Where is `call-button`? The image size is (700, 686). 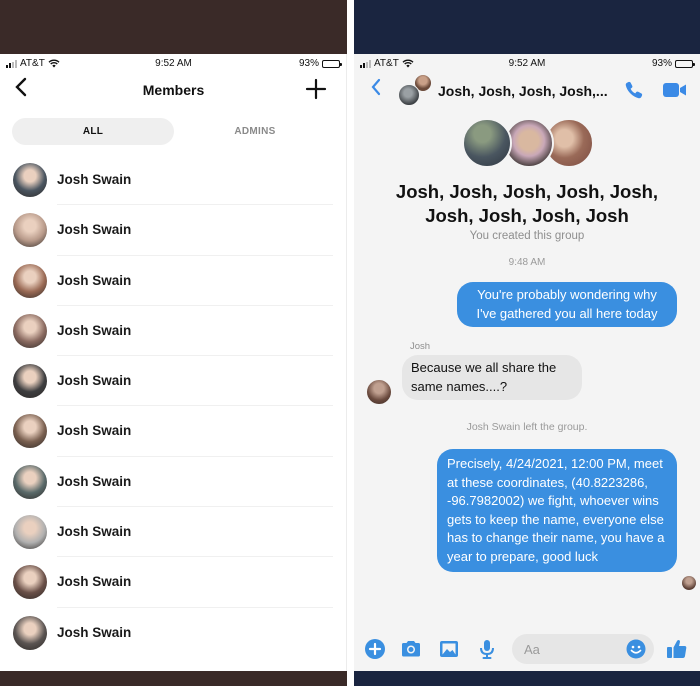
call-button is located at coordinates (634, 90).